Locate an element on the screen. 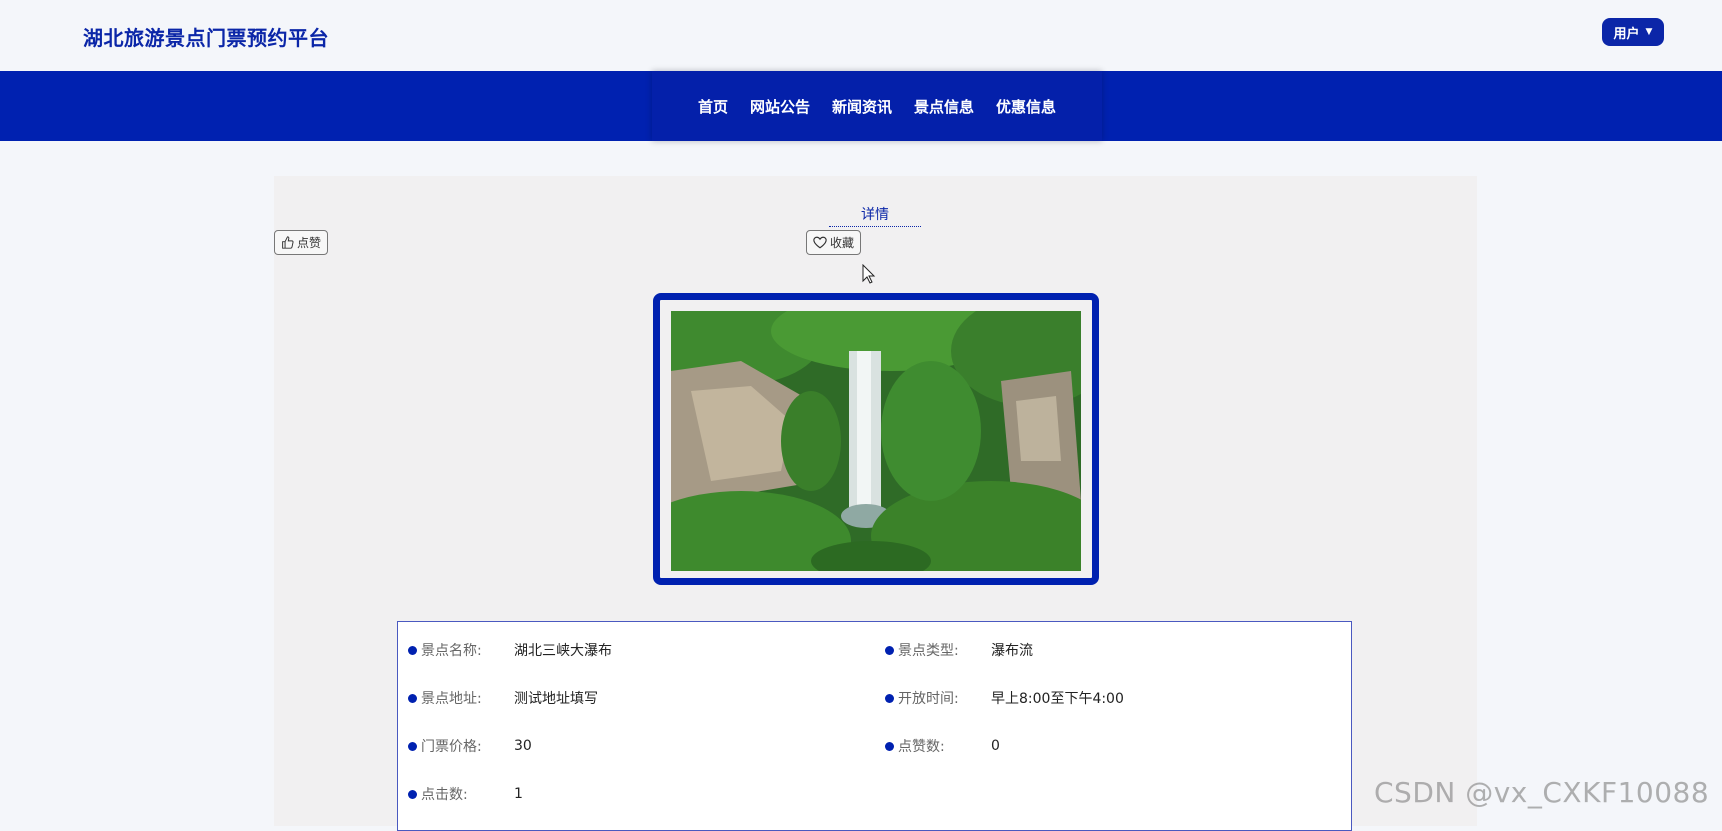 The width and height of the screenshot is (1722, 831). nav-item-home: 首页 is located at coordinates (713, 106).